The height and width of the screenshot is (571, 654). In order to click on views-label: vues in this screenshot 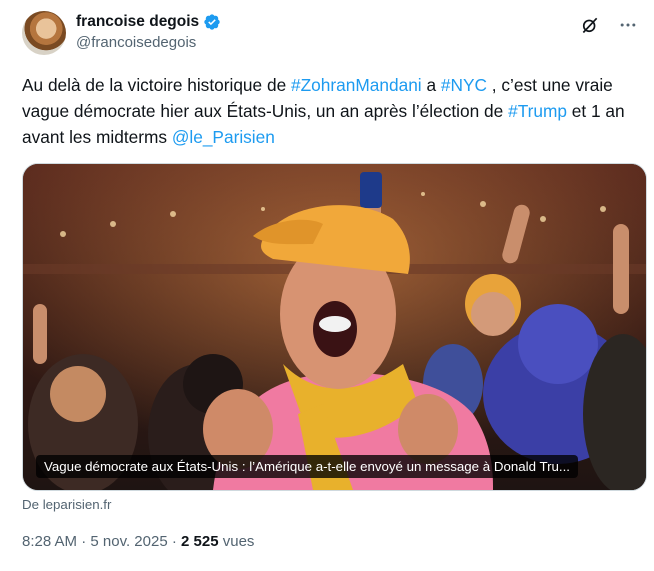, I will do `click(236, 541)`.